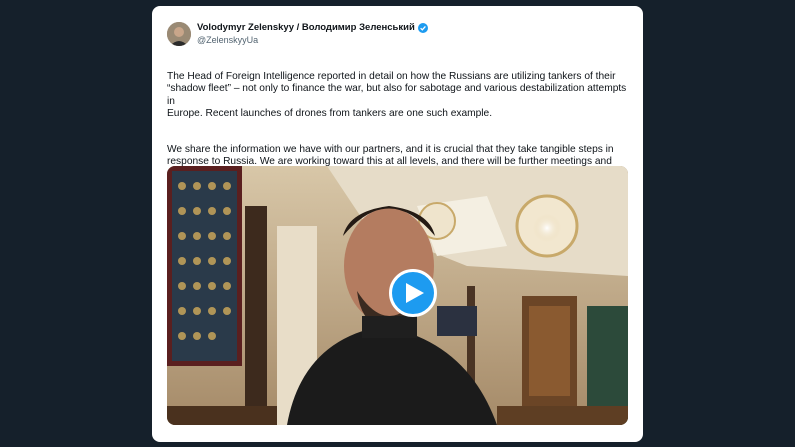 This screenshot has width=795, height=447. I want to click on avatar, so click(179, 34).